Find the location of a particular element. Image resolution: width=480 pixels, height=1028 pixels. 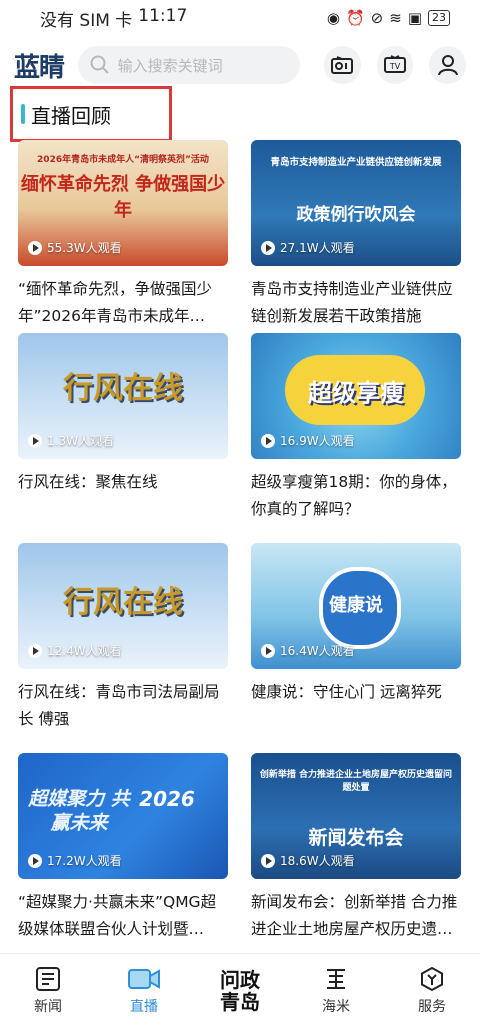

tab-label: 直播 is located at coordinates (144, 1007).